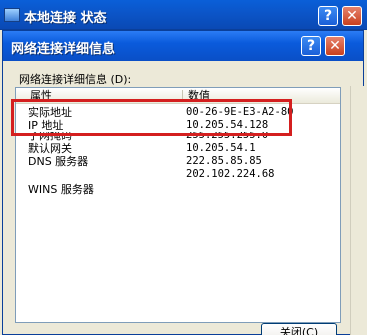 The width and height of the screenshot is (367, 335). What do you see at coordinates (240, 112) in the screenshot?
I see `row-value: 00-26-9E-E3-A2-80` at bounding box center [240, 112].